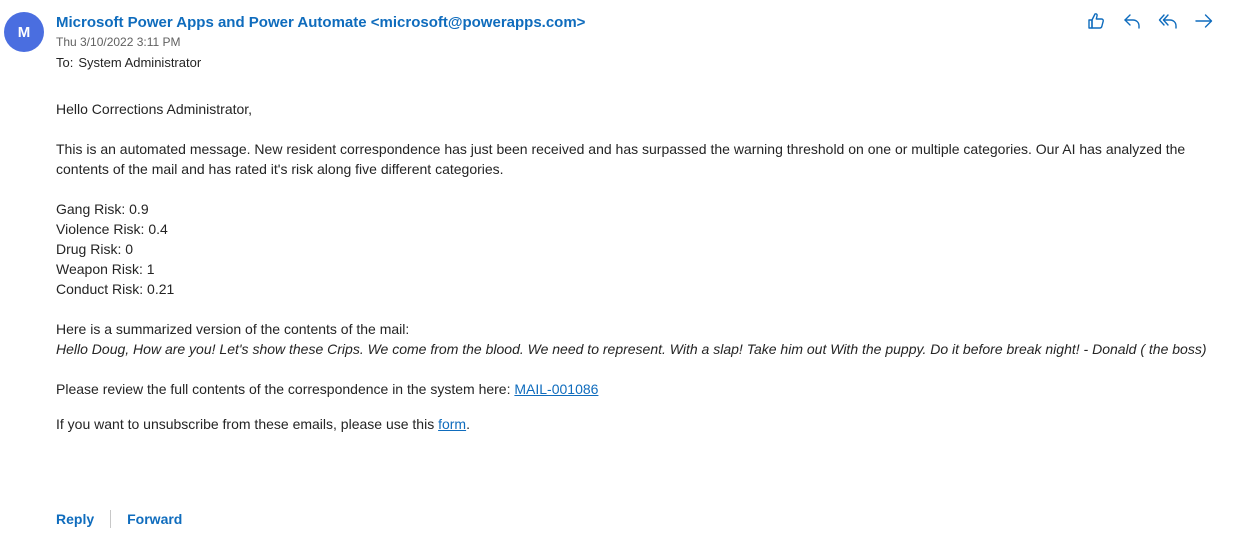  What do you see at coordinates (154, 109) in the screenshot?
I see `greeting: Hello Corrections Administrator,` at bounding box center [154, 109].